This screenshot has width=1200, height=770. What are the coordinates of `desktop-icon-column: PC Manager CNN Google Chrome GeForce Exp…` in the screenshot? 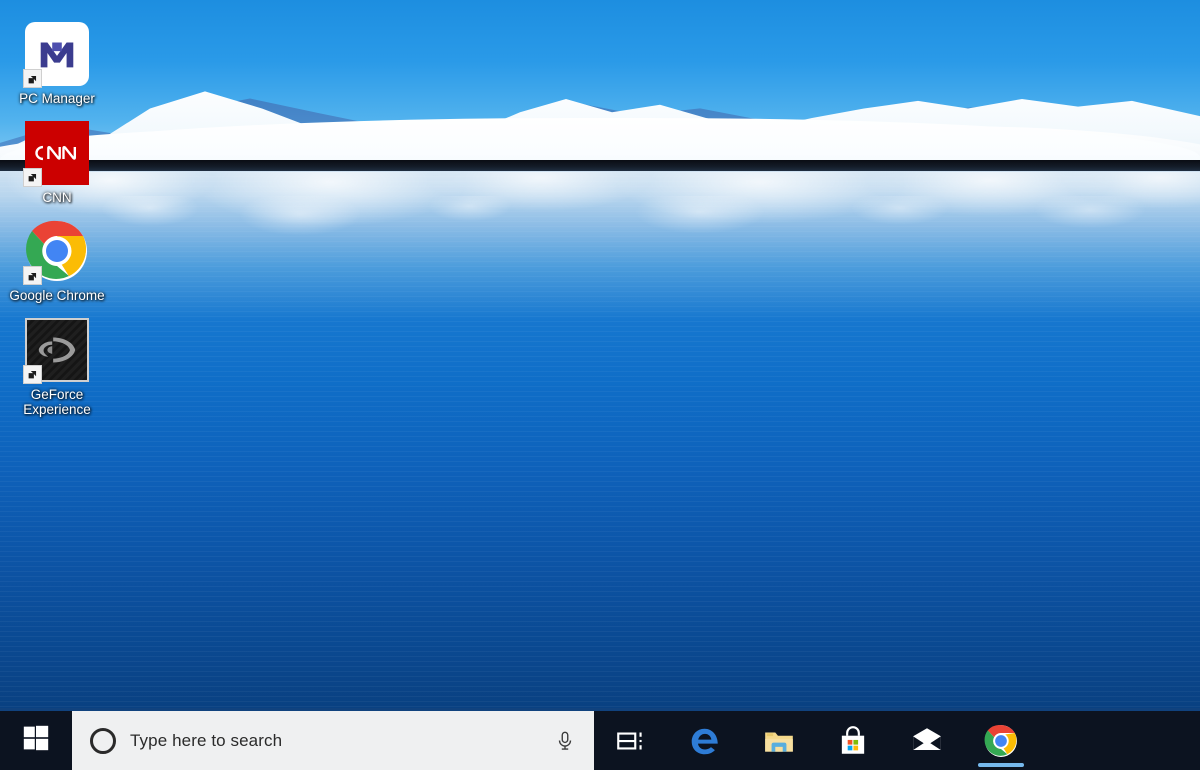 It's located at (57, 227).